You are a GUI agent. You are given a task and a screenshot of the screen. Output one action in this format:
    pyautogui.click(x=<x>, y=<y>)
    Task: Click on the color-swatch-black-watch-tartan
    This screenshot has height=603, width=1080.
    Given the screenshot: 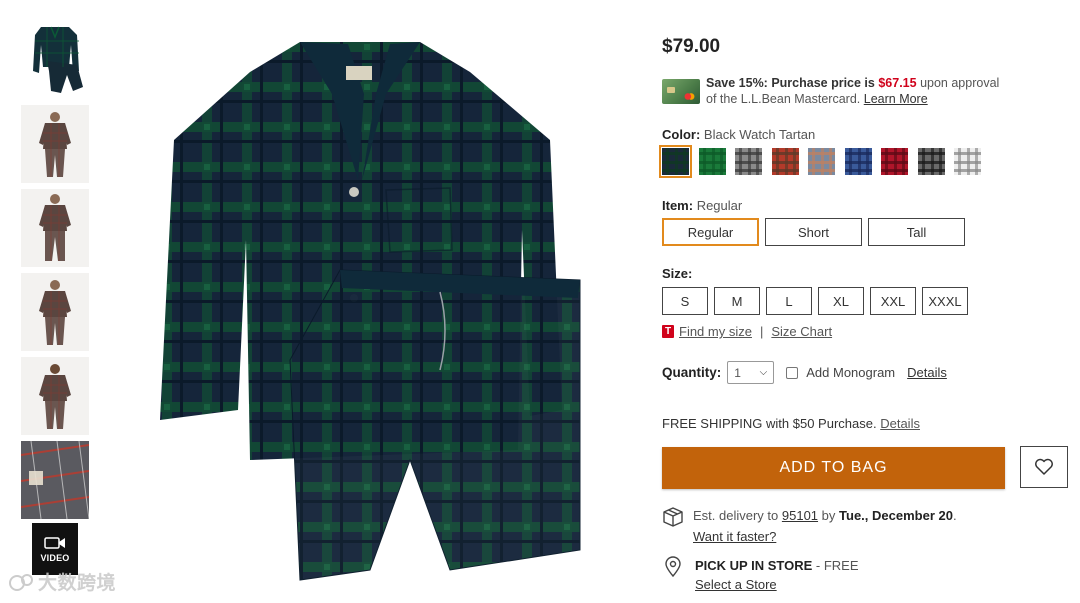 What is the action you would take?
    pyautogui.click(x=675, y=161)
    